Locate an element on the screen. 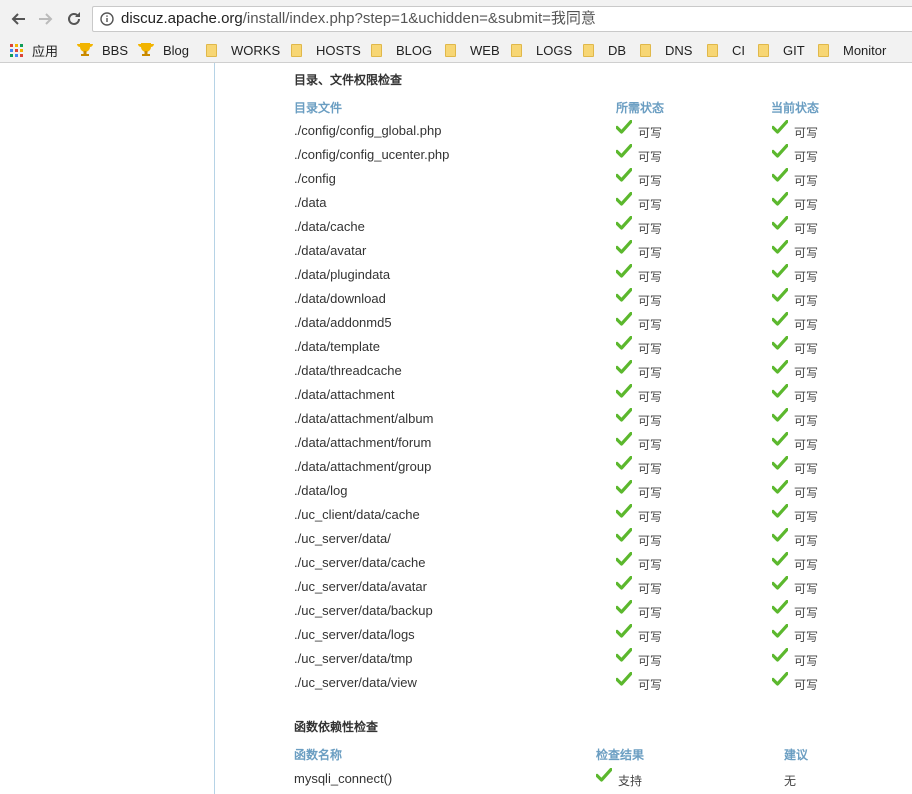 The width and height of the screenshot is (912, 794). bookmark-item: WORKS is located at coordinates (243, 50).